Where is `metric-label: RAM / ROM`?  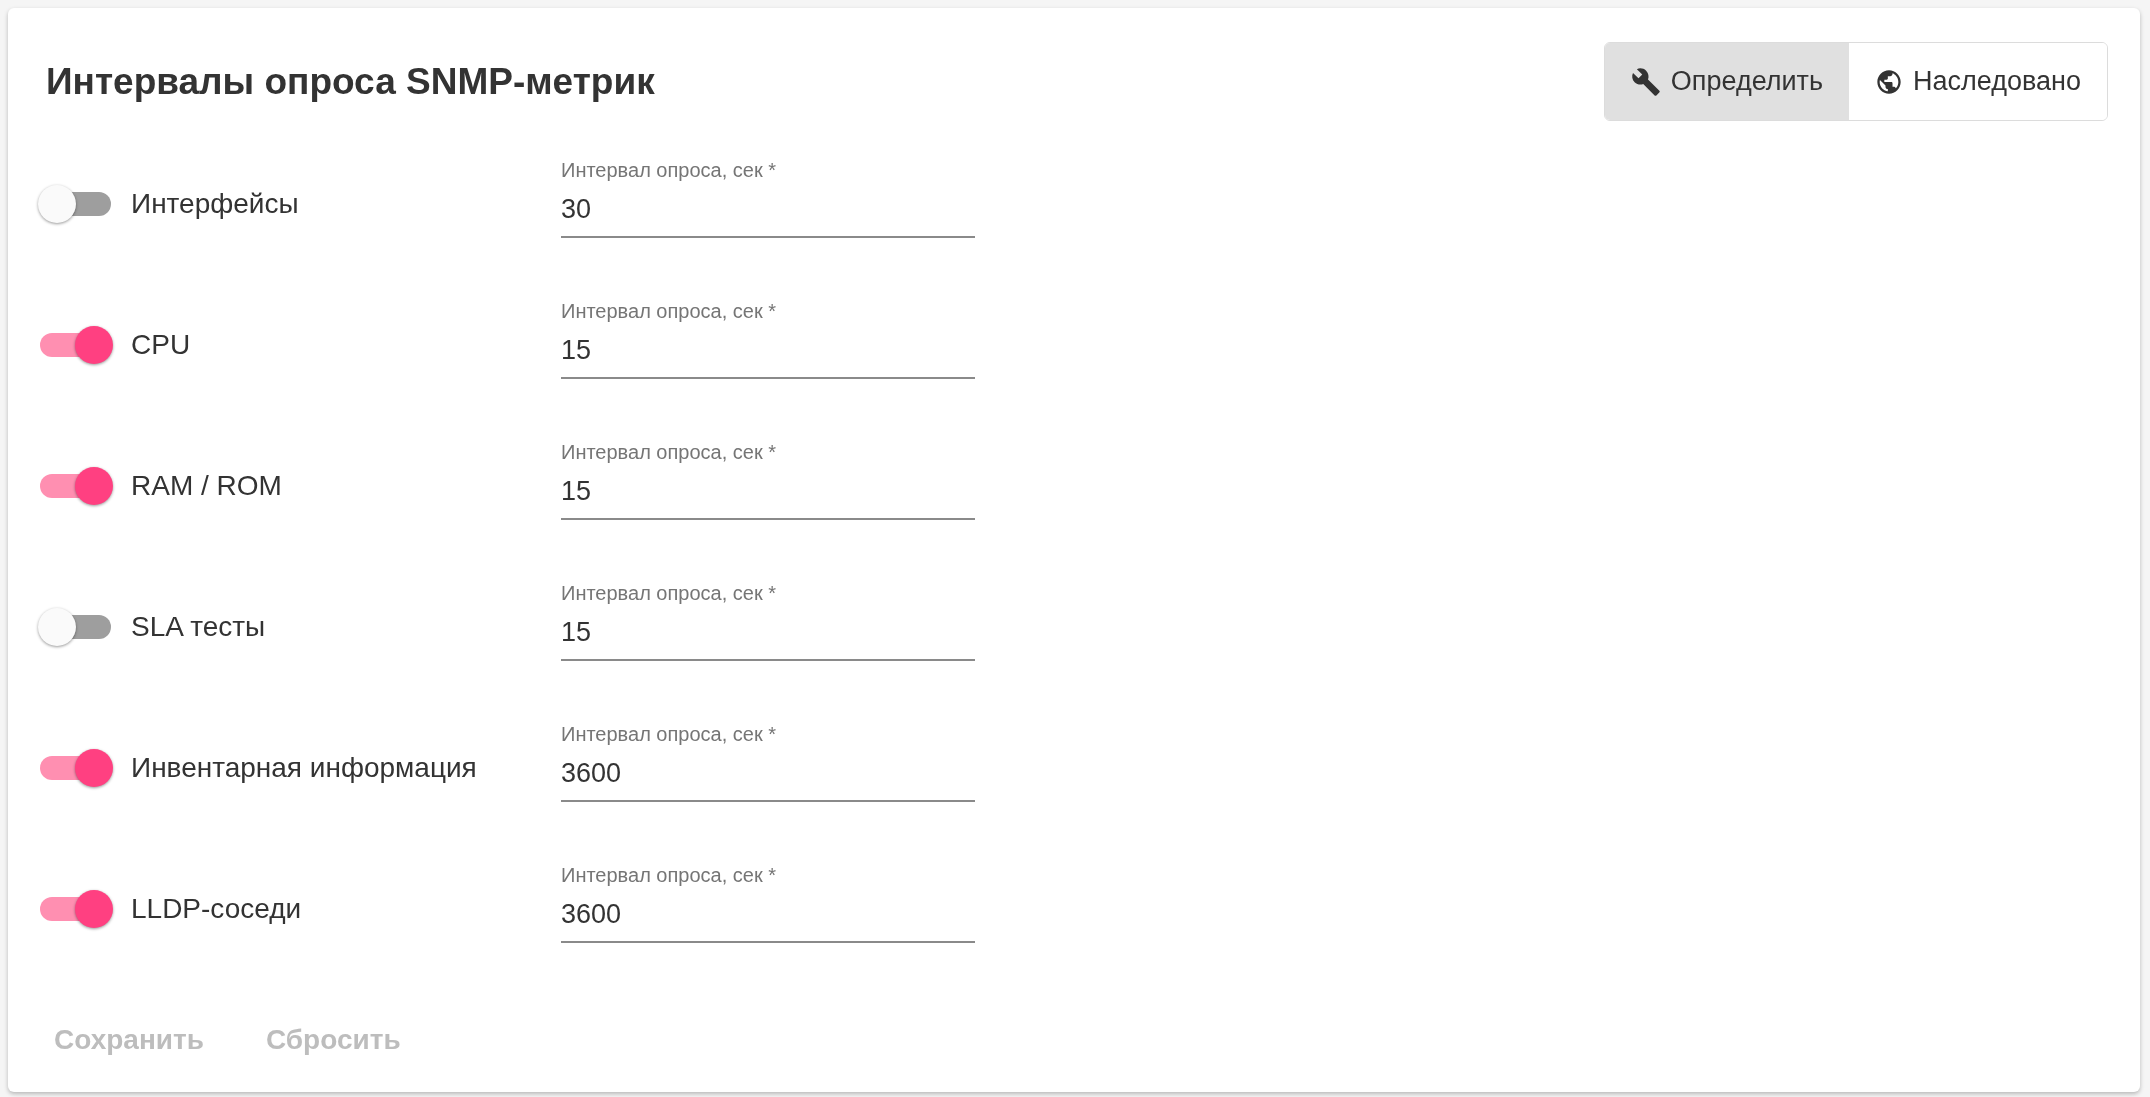 metric-label: RAM / ROM is located at coordinates (206, 485).